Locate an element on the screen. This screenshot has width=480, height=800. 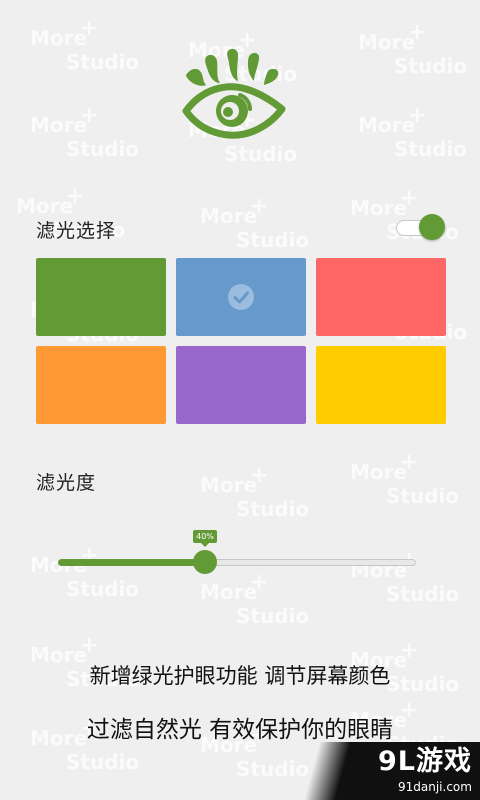
toggle-thumb is located at coordinates (432, 227).